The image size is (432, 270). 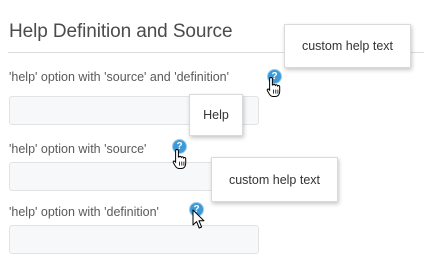 I want to click on field-label-source: 'help' option with 'source', so click(x=78, y=149).